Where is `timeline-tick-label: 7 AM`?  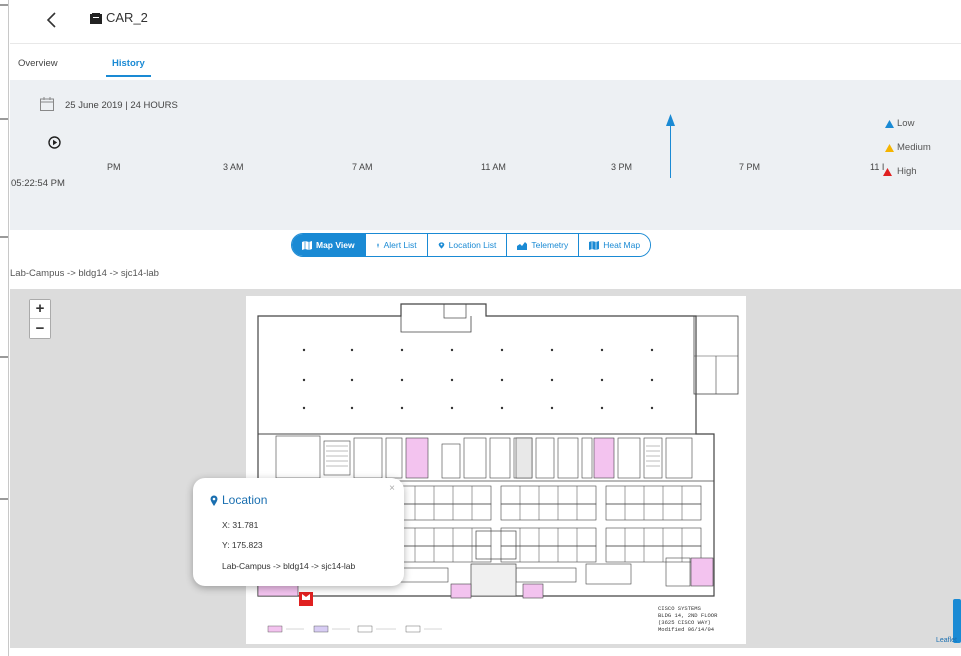 timeline-tick-label: 7 AM is located at coordinates (362, 167).